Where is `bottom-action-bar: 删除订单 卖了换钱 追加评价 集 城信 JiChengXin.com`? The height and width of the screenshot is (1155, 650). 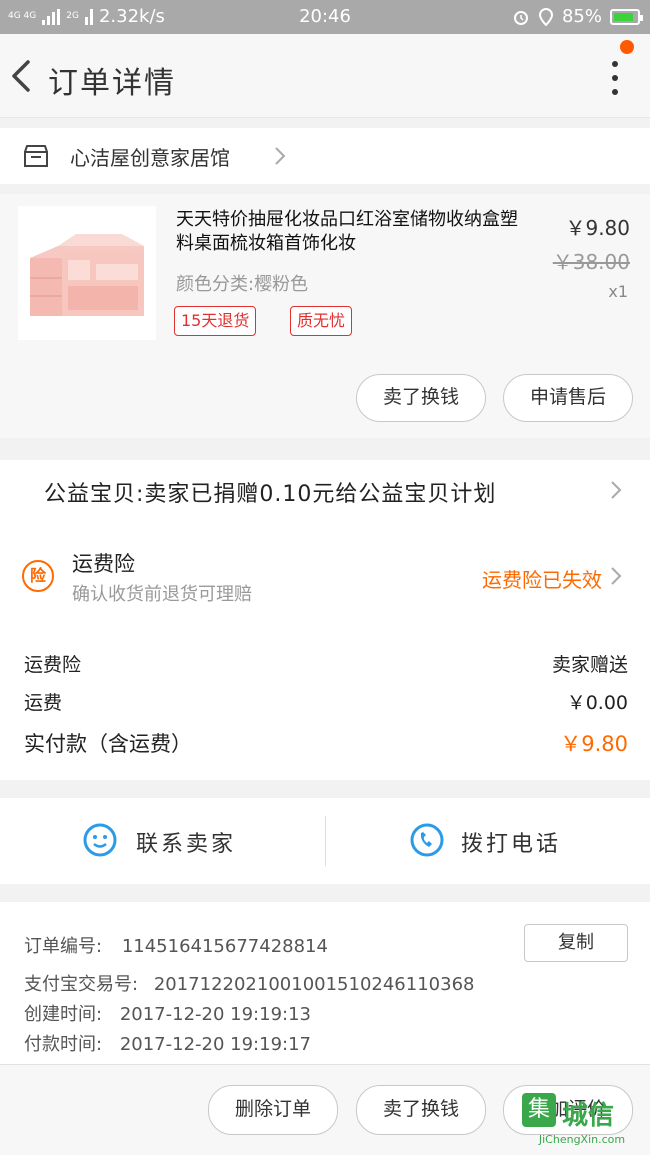
bottom-action-bar: 删除订单 卖了换钱 追加评价 集 城信 JiChengXin.com is located at coordinates (325, 1109).